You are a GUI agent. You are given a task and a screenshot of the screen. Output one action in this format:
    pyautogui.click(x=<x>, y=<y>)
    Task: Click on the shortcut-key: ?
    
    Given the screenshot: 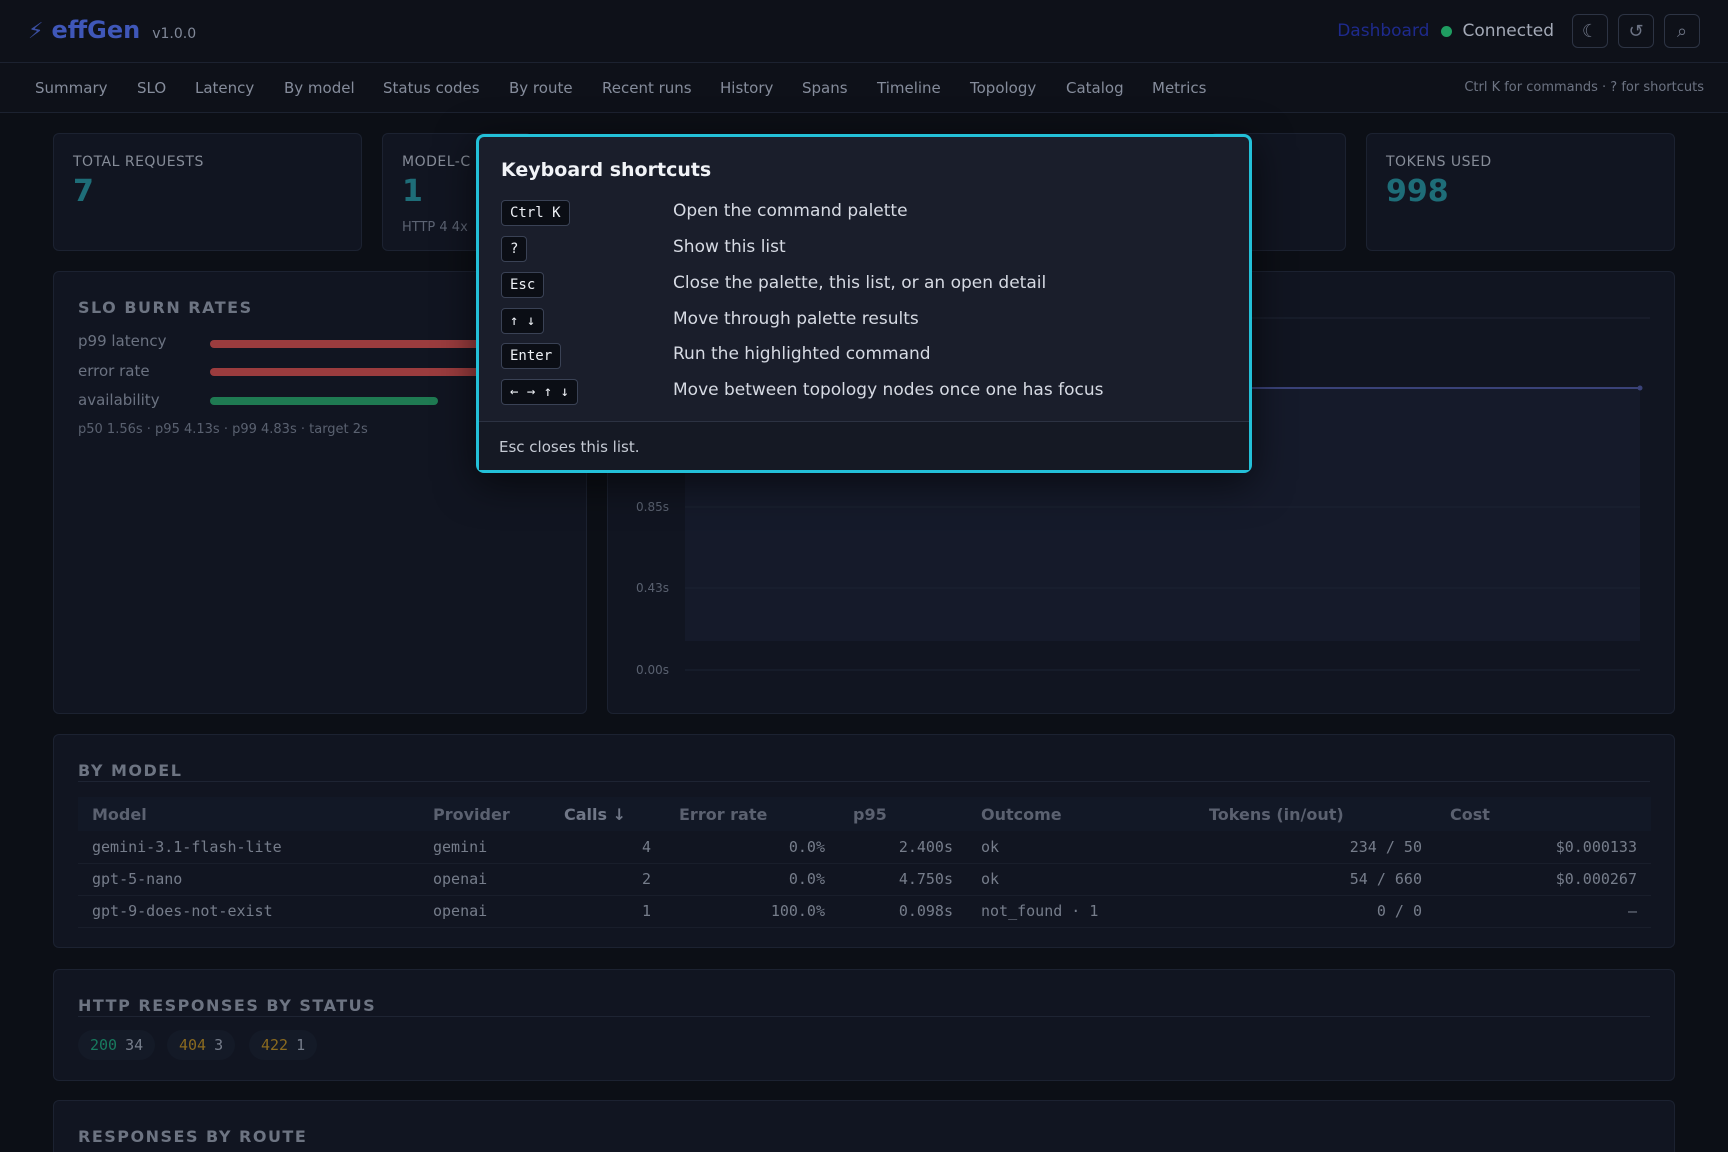 What is the action you would take?
    pyautogui.click(x=514, y=249)
    